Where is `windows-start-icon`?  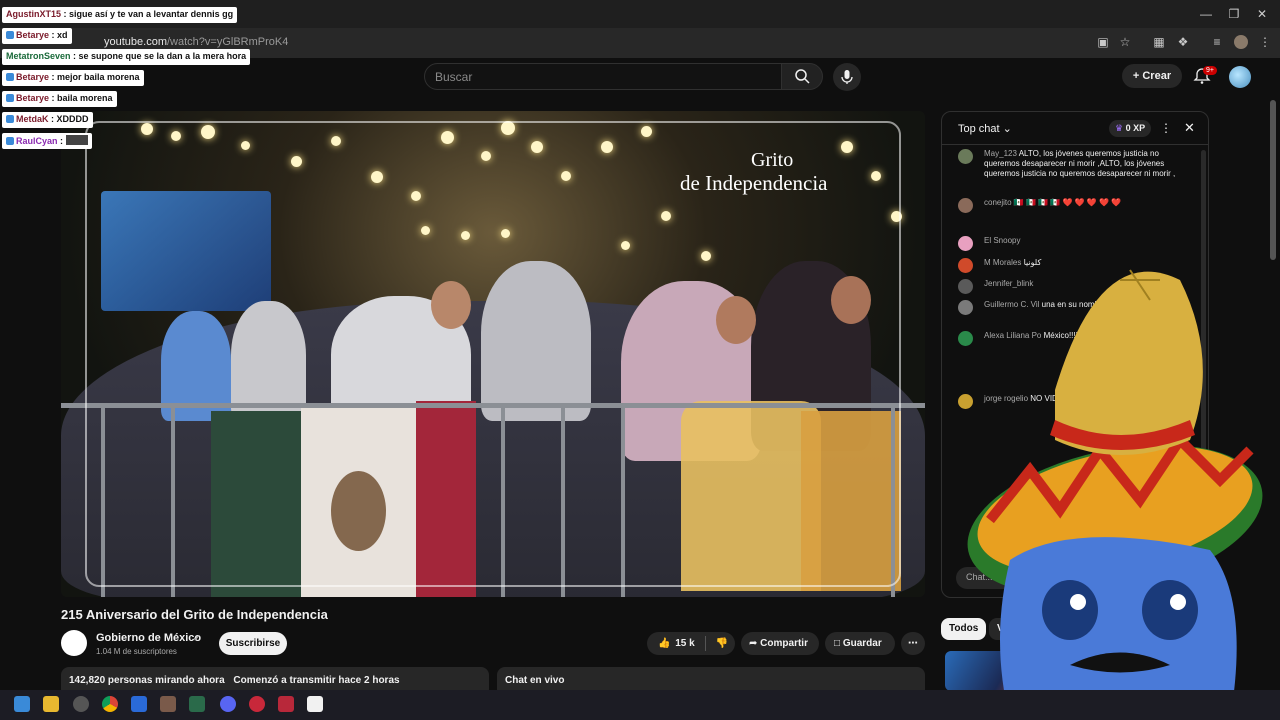
windows-start-icon is located at coordinates (22, 704).